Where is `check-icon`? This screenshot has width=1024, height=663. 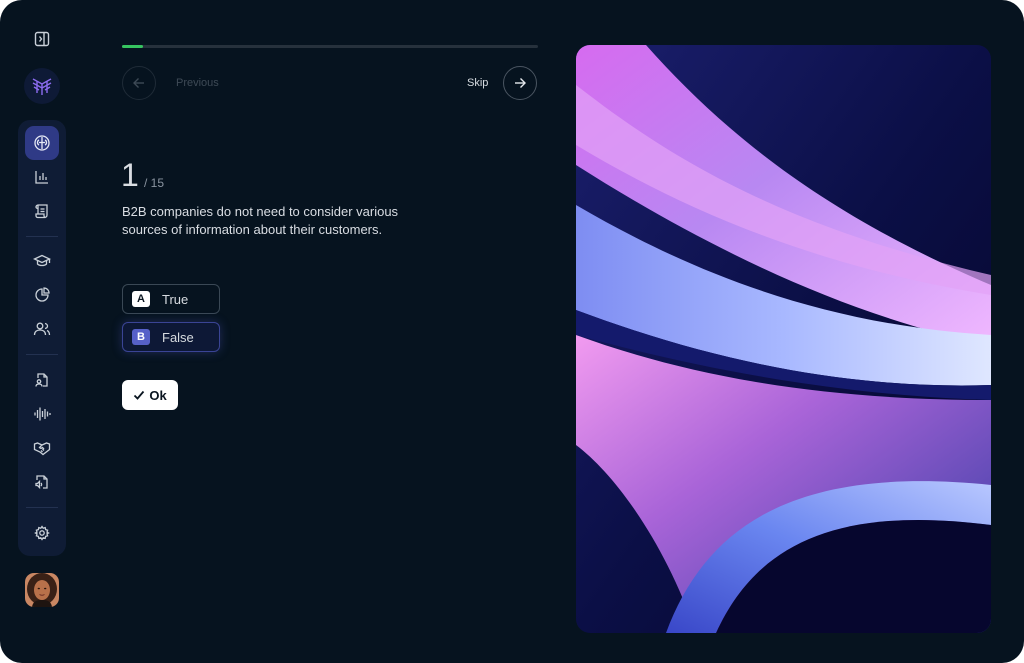 check-icon is located at coordinates (139, 395).